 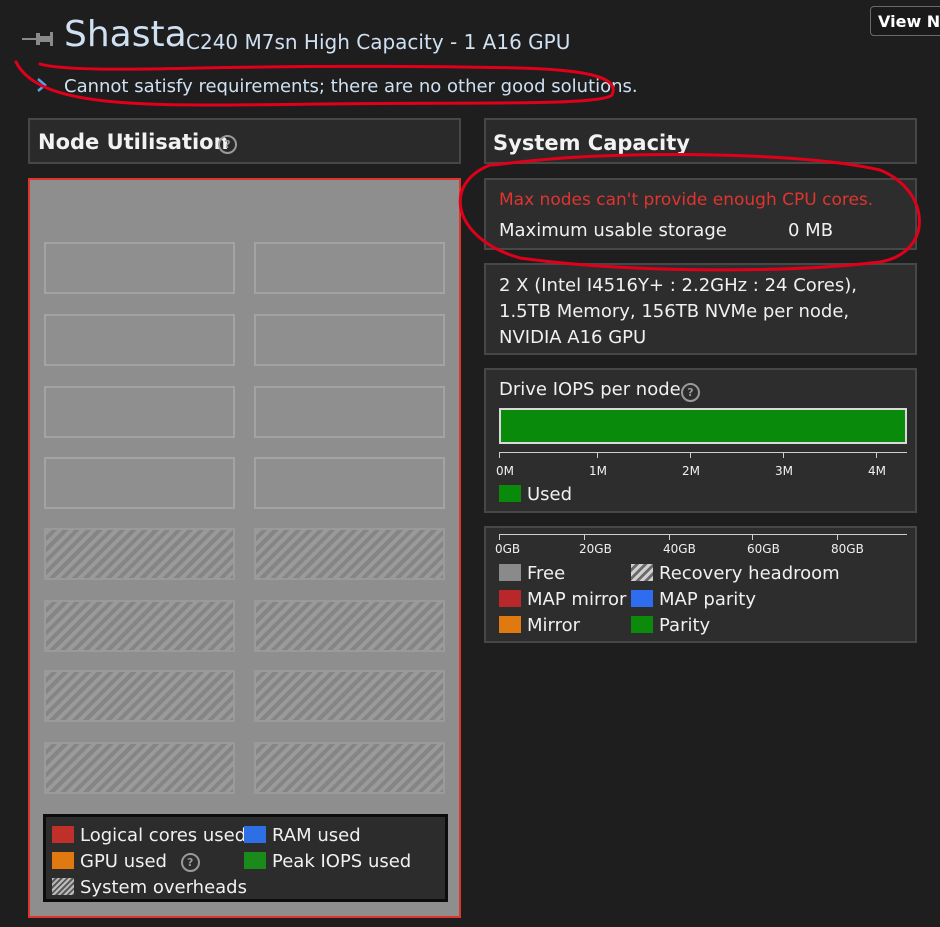 I want to click on legend-label: Peak IOPS used, so click(x=342, y=861).